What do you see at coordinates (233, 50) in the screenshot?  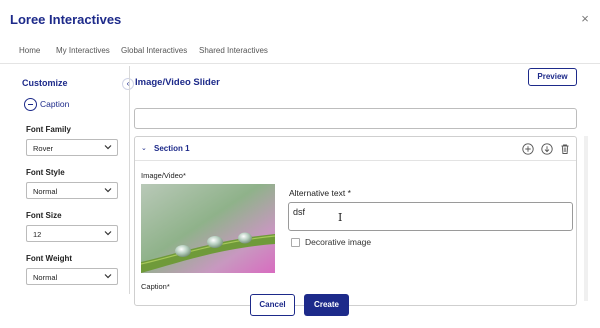 I see `tab-shared-interactives: Shared Interactives` at bounding box center [233, 50].